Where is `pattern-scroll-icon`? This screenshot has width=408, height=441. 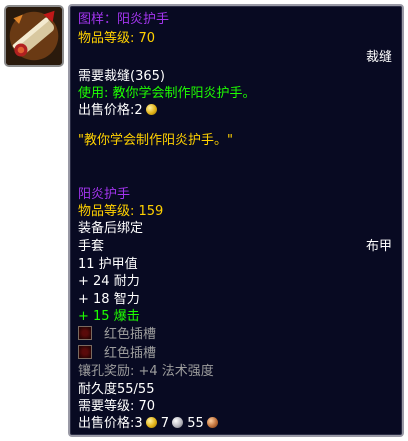
pattern-scroll-icon is located at coordinates (34, 36).